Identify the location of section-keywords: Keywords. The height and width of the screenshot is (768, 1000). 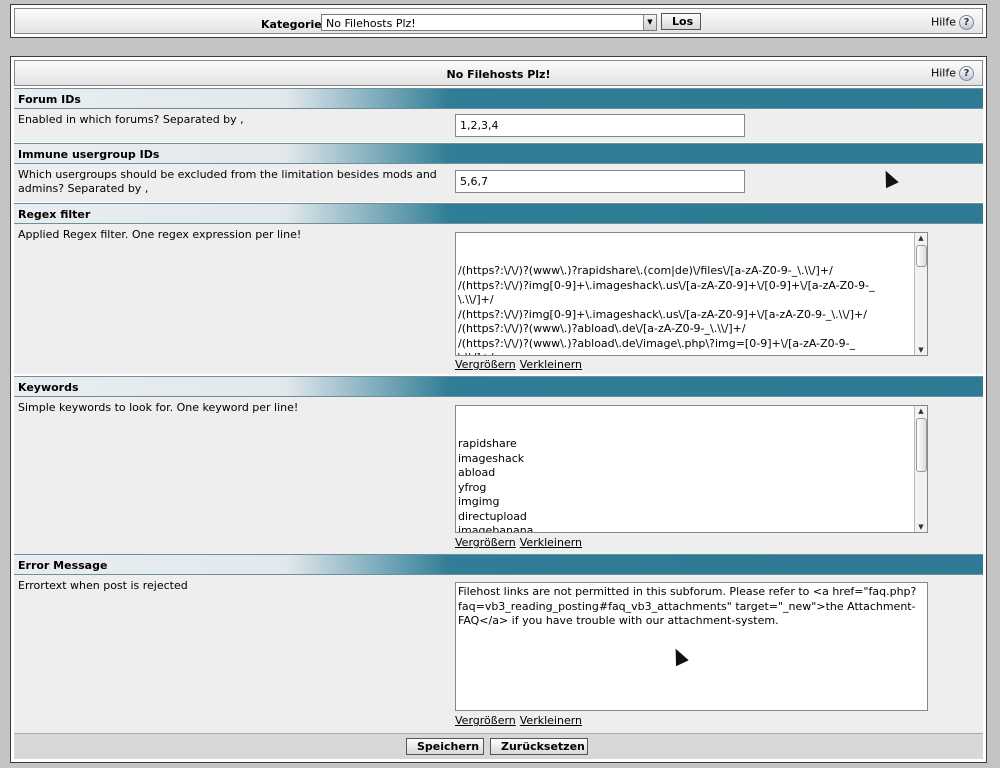
(498, 386).